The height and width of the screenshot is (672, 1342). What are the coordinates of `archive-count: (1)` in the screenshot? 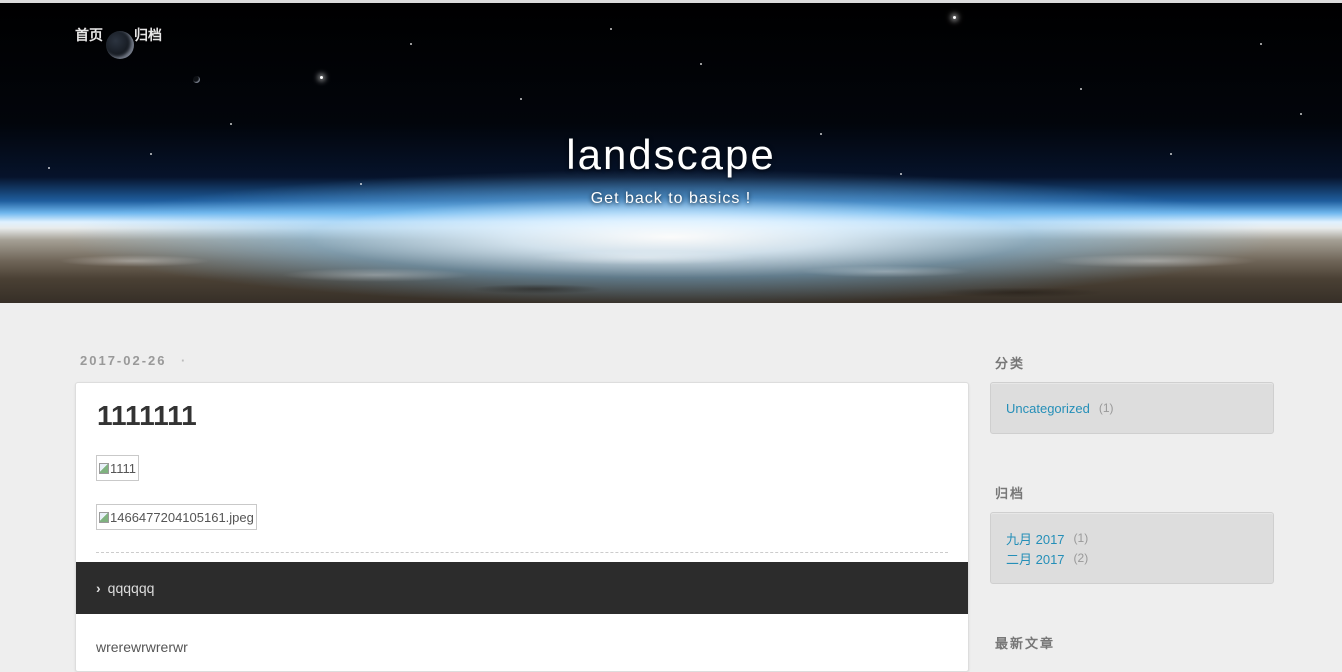 It's located at (1081, 538).